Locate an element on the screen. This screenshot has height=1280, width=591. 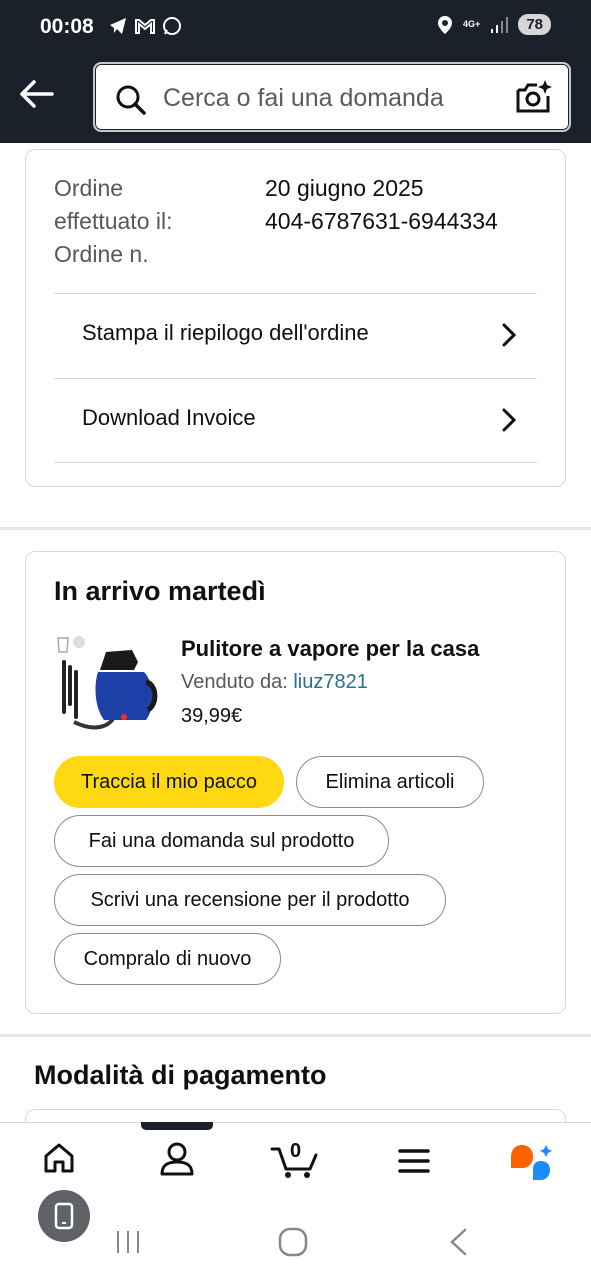
phone-icon is located at coordinates (64, 1216).